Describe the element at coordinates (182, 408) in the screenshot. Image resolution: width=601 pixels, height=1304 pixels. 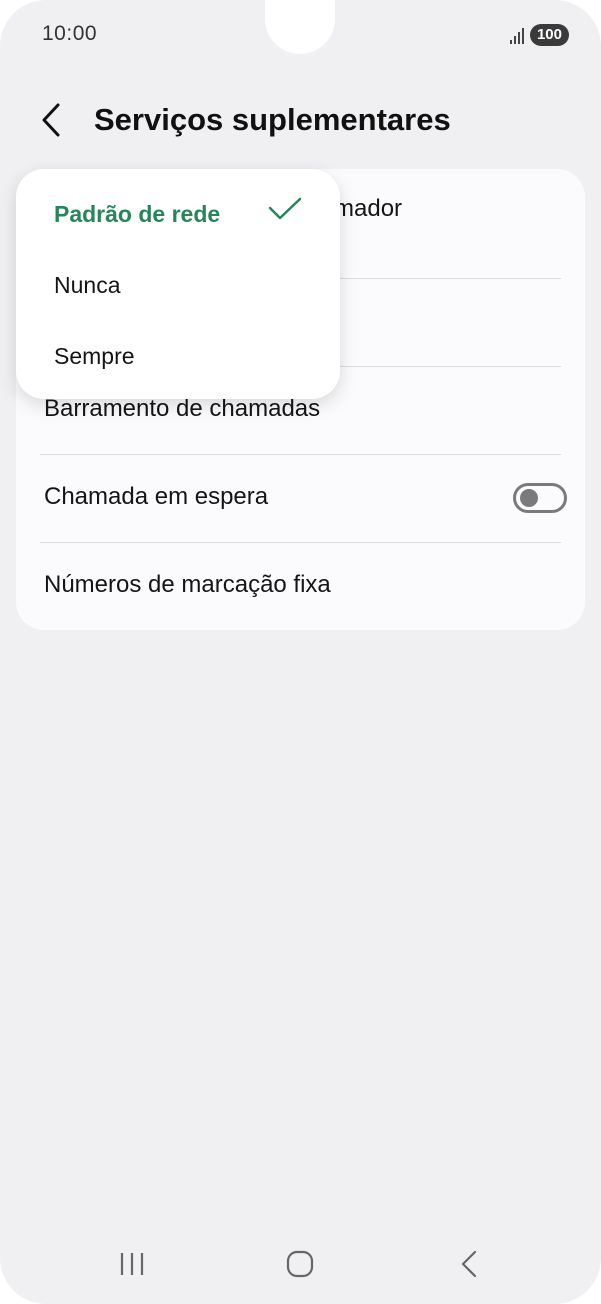
I see `call-barring-label: Barramento de chamadas` at that location.